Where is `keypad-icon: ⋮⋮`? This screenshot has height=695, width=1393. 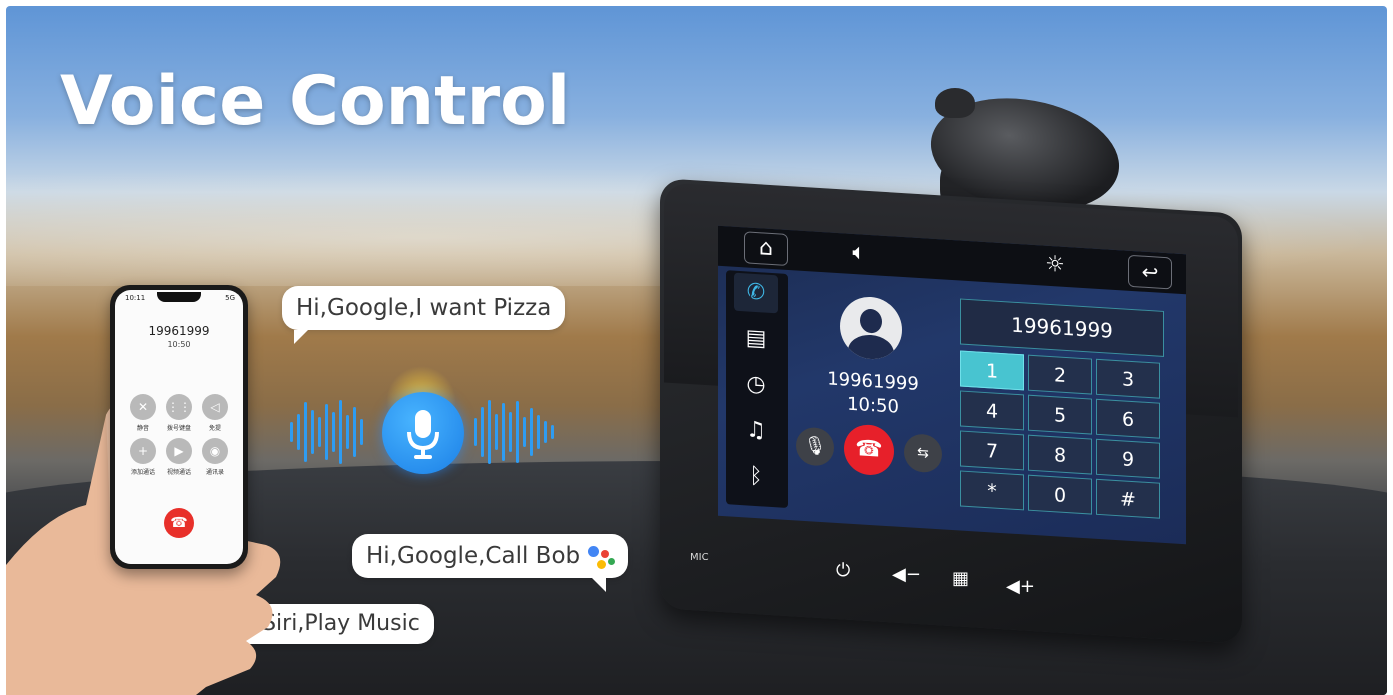 keypad-icon: ⋮⋮ is located at coordinates (179, 407).